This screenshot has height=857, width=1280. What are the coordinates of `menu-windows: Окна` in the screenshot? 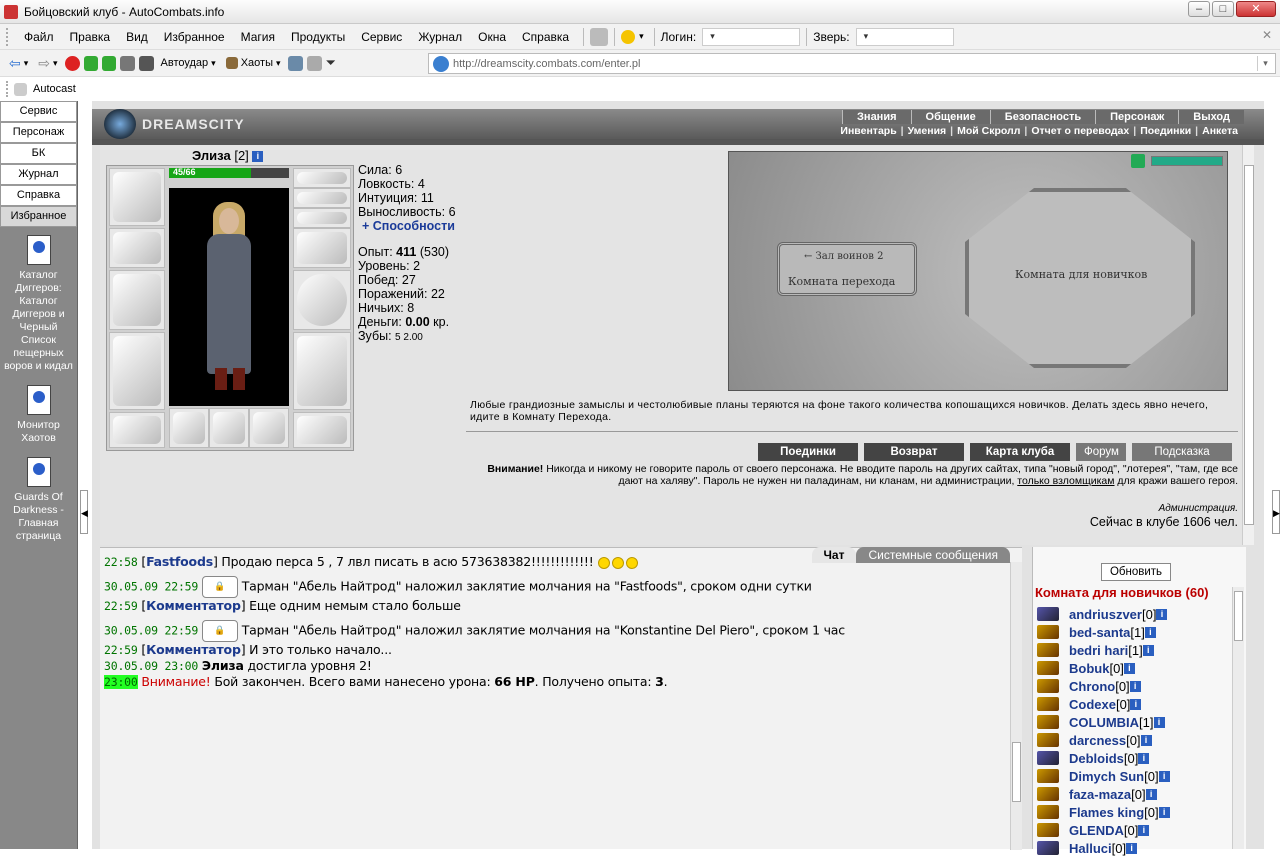 It's located at (492, 37).